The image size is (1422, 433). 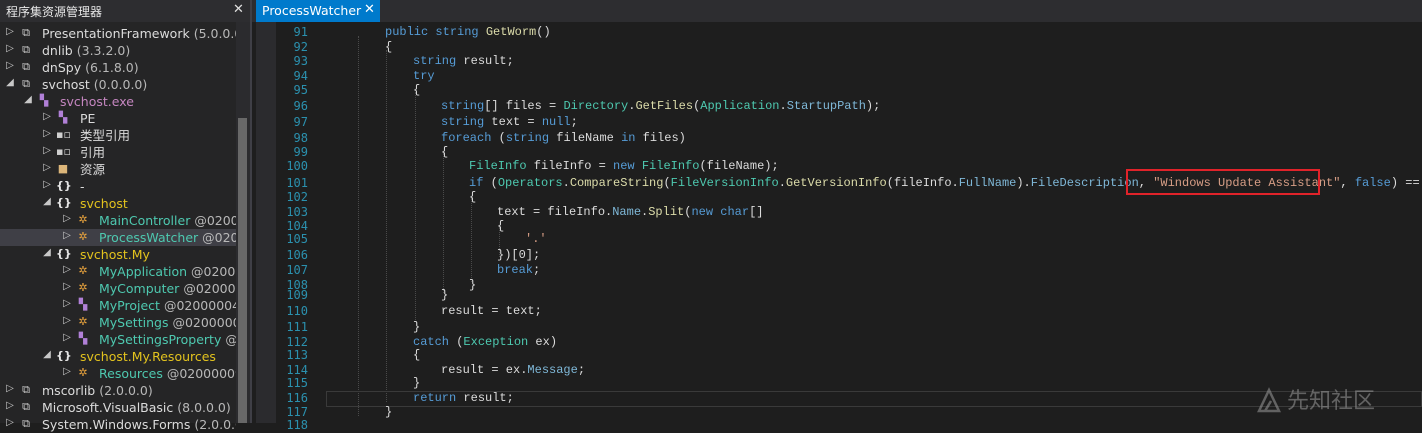 What do you see at coordinates (118, 407) in the screenshot?
I see `tree-item-microsoft-visualbasic: ▷ ⧉ Microsoft.VisualBasic (8.0.0.0)` at bounding box center [118, 407].